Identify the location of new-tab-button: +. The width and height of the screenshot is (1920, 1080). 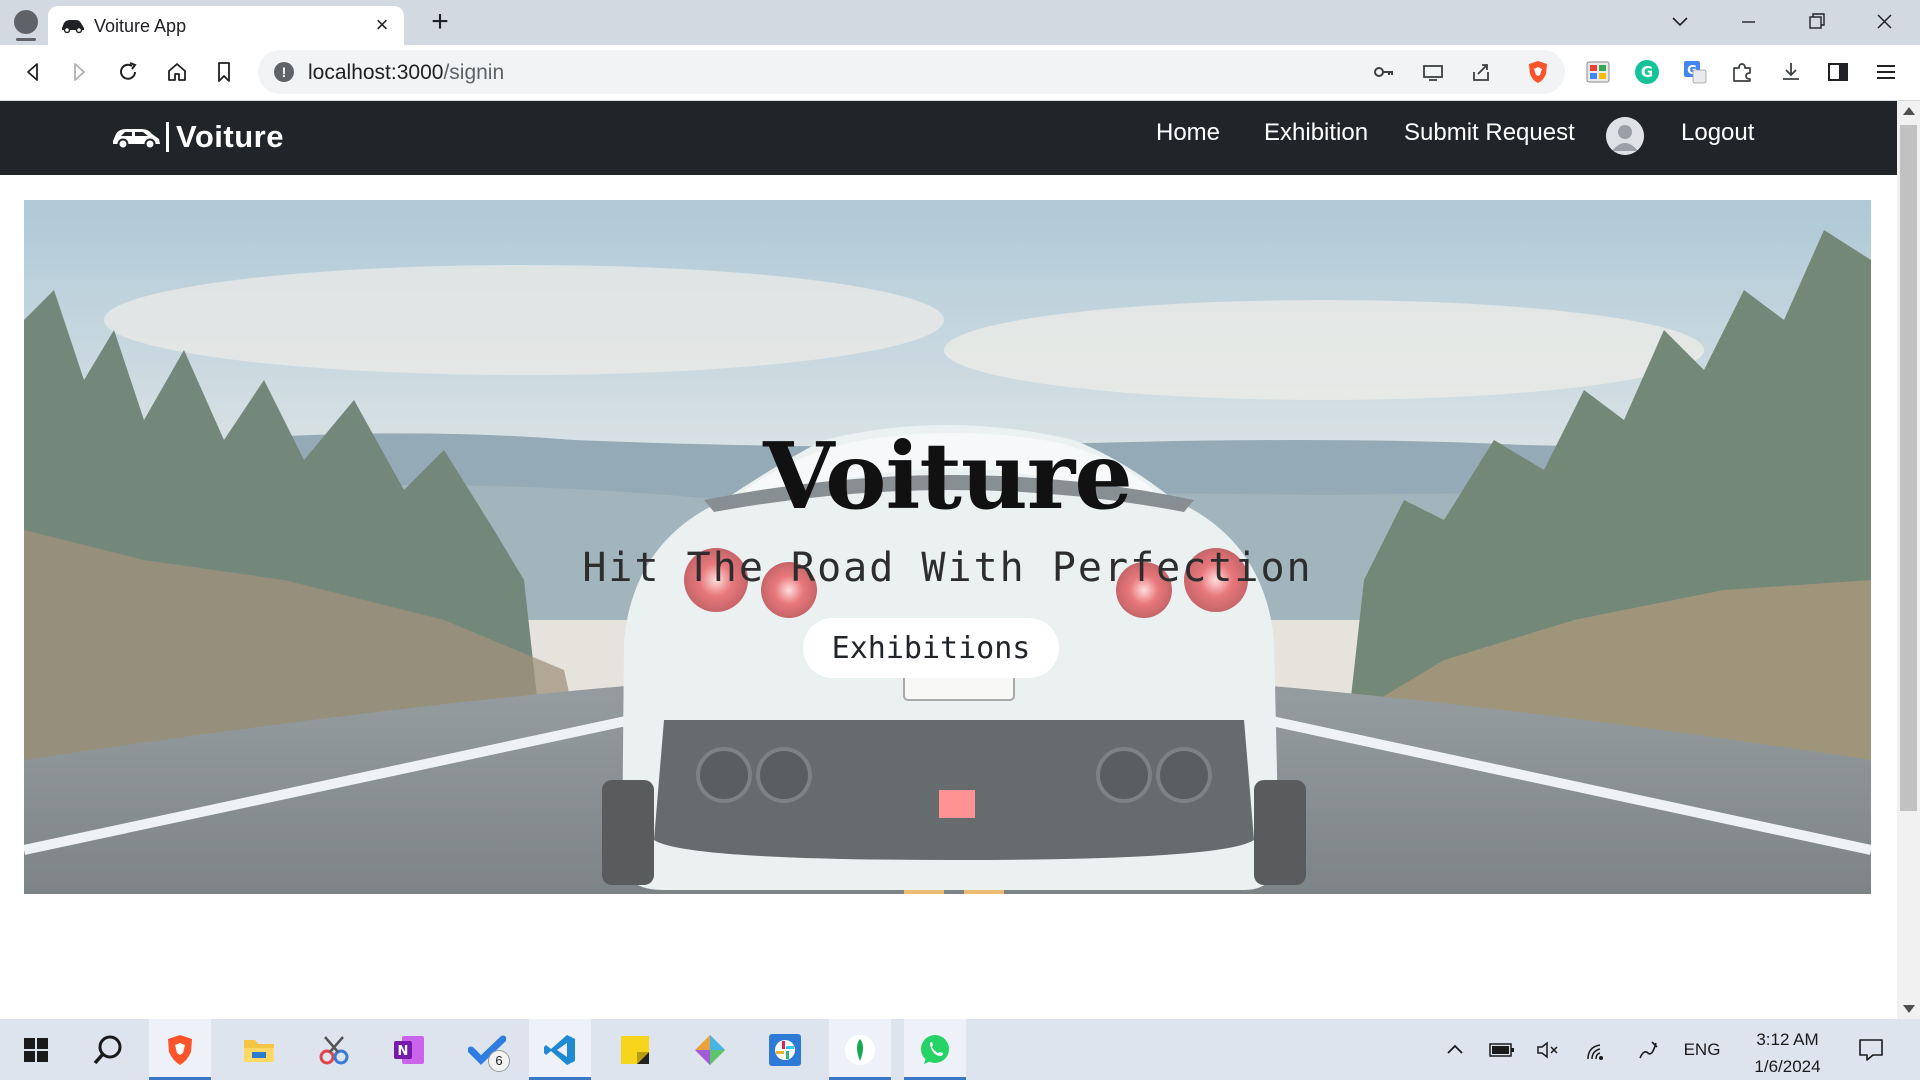
(440, 22).